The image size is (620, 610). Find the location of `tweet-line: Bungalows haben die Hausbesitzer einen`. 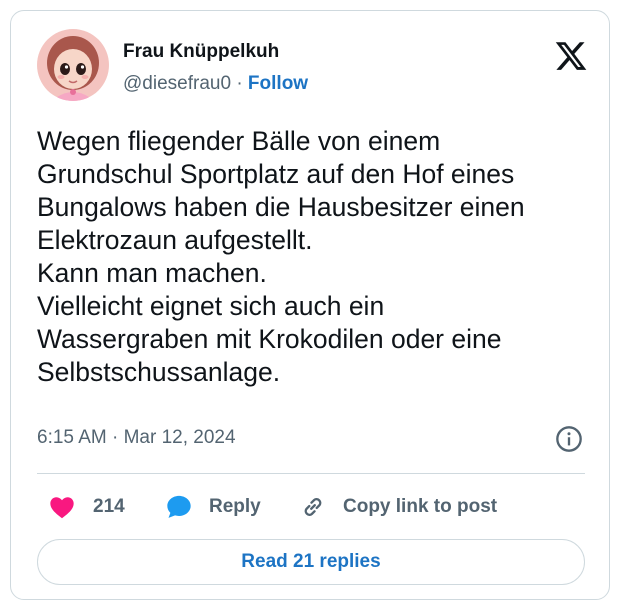

tweet-line: Bungalows haben die Hausbesitzer einen is located at coordinates (281, 207).